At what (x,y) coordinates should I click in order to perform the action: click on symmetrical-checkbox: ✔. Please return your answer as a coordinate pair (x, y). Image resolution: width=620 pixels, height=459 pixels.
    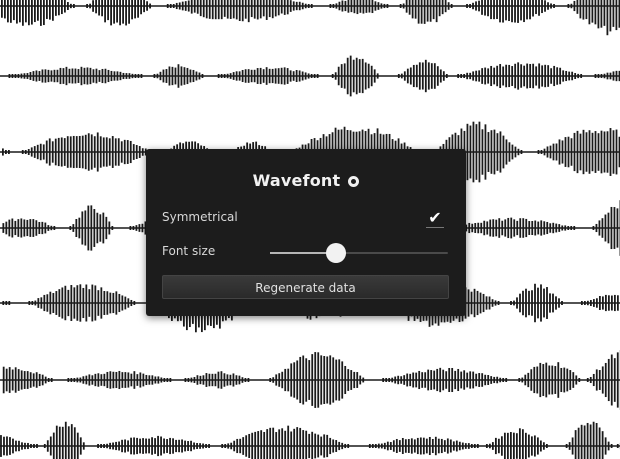
    Looking at the image, I should click on (435, 218).